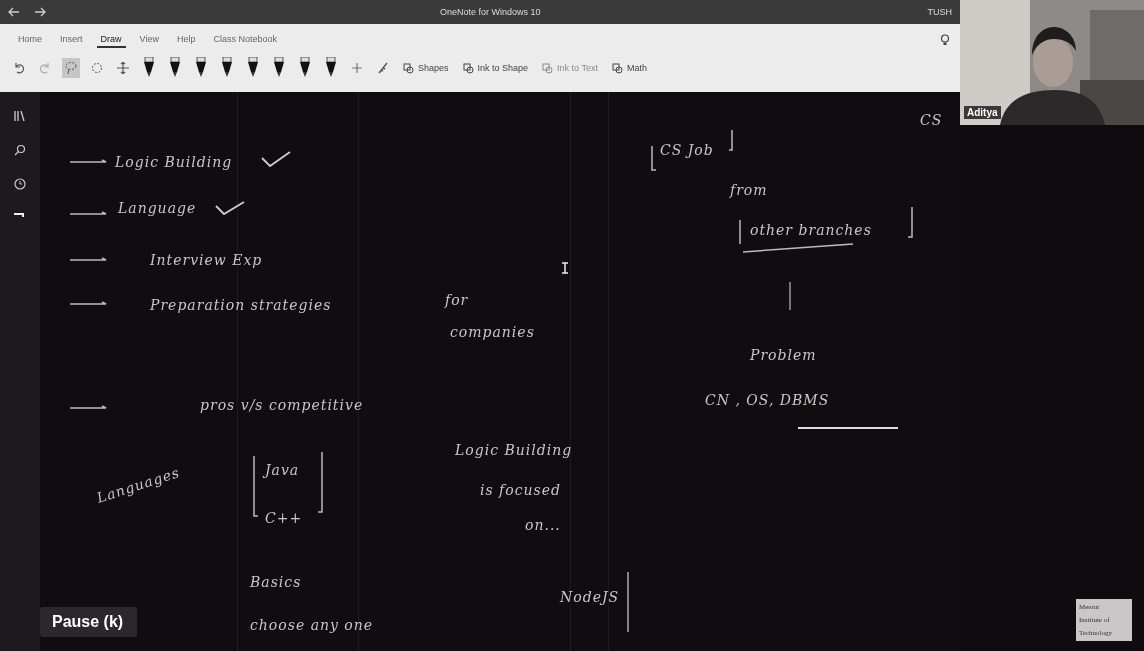 The height and width of the screenshot is (651, 1144). I want to click on ink-note: pros v/s competitive, so click(282, 405).